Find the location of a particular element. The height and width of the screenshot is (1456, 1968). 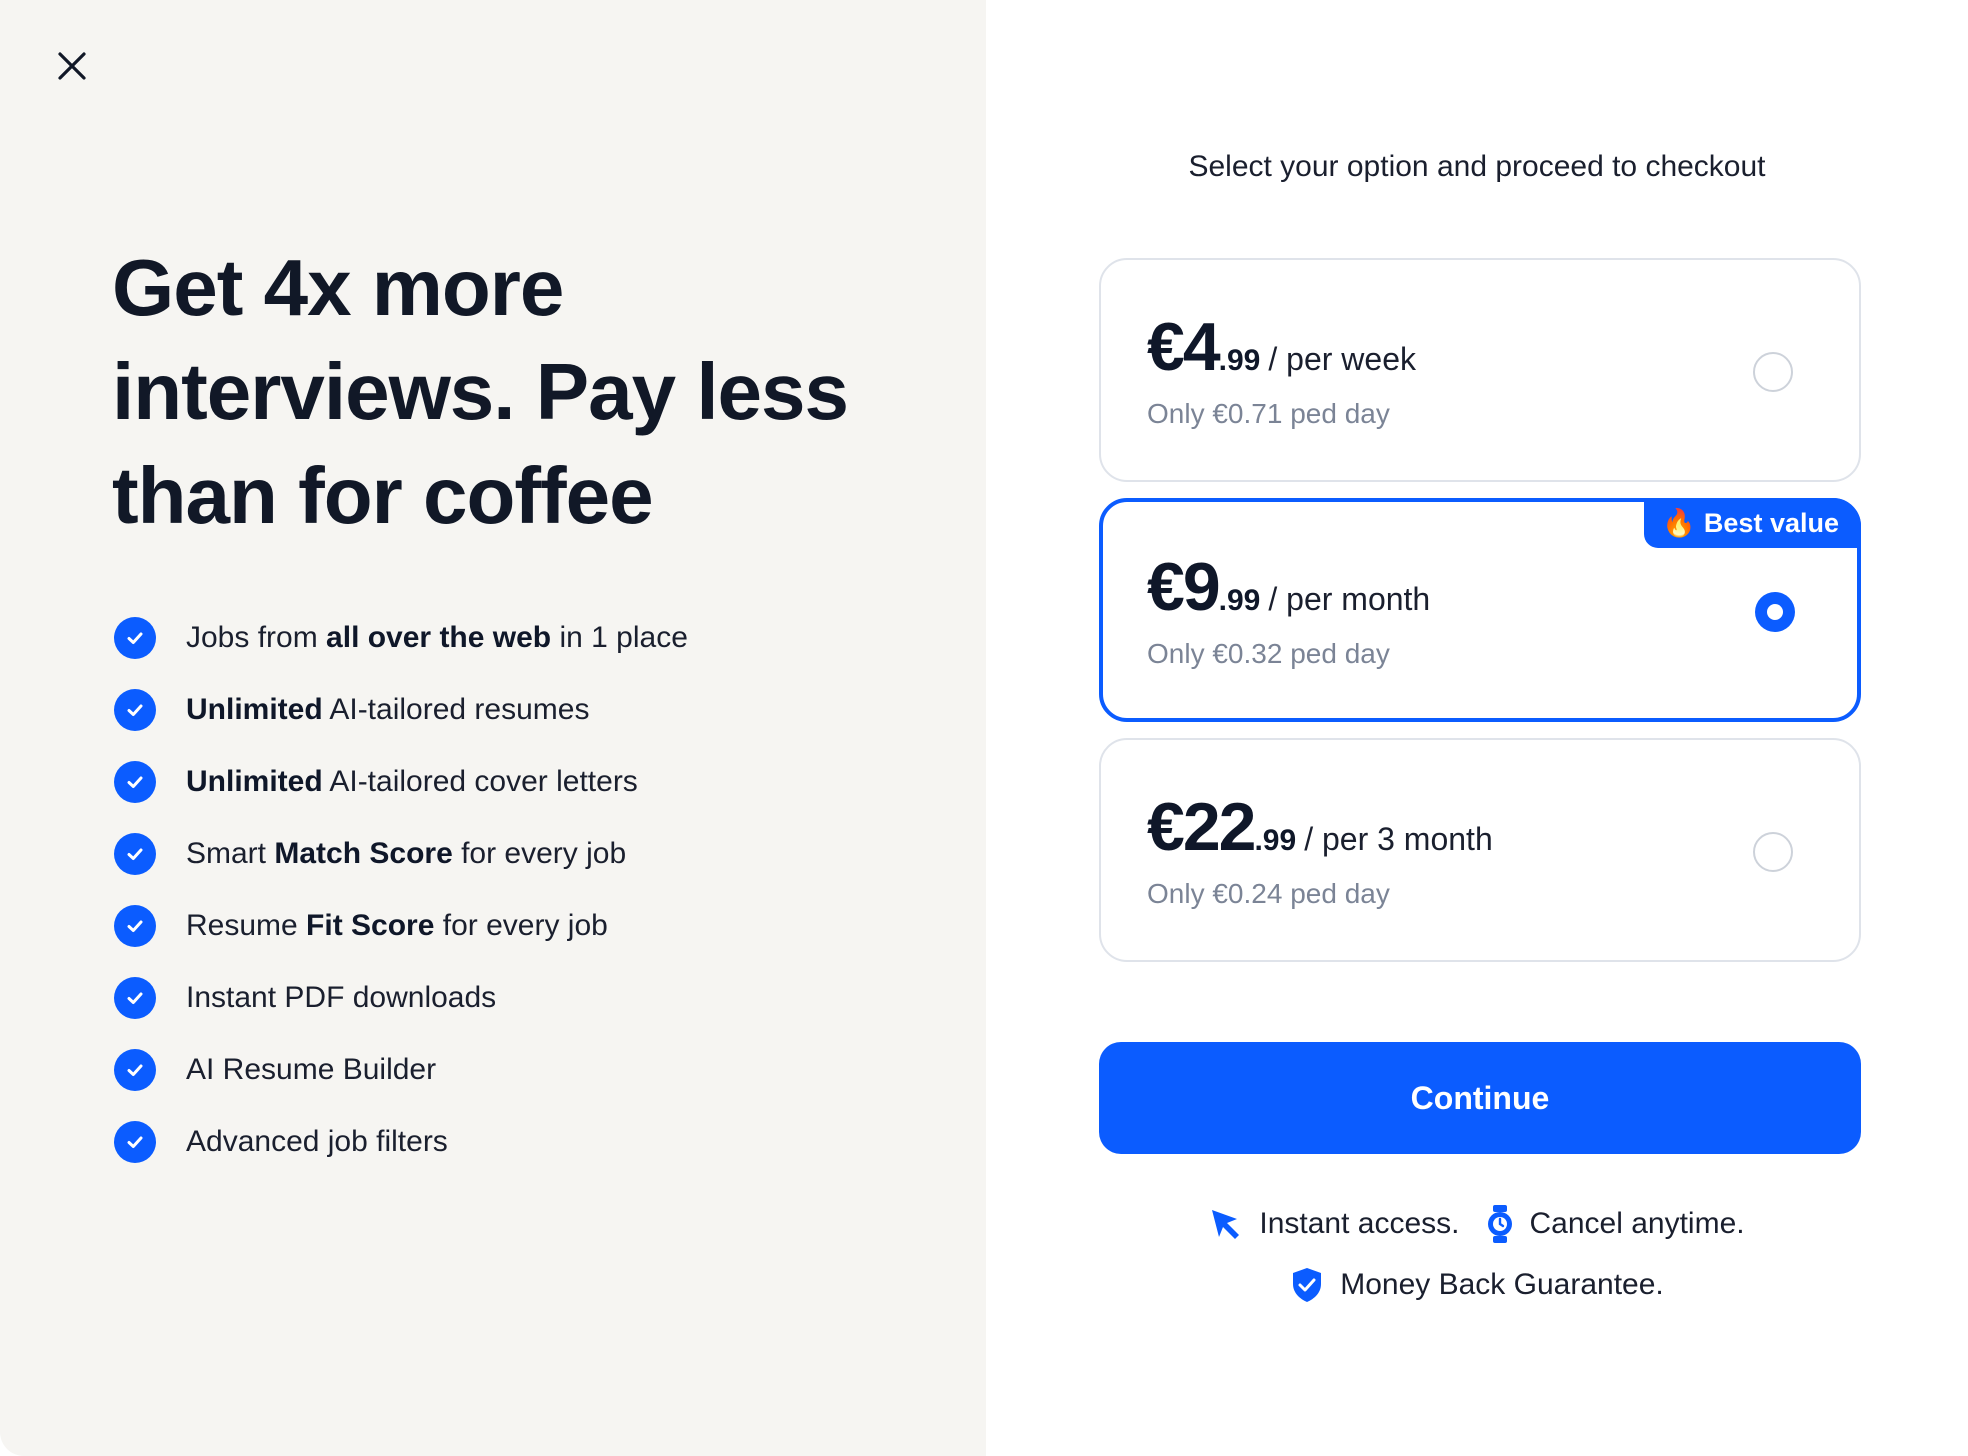

feature-text: Unlimited AI-tailored resumes is located at coordinates (388, 709).